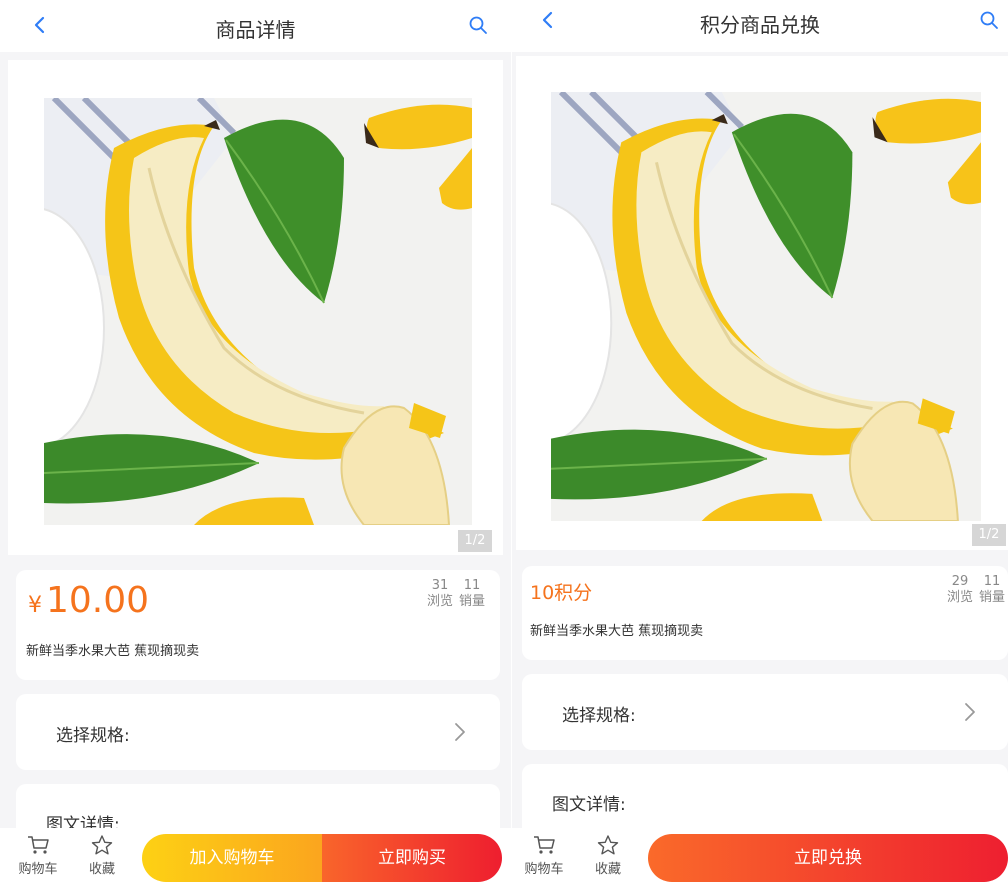 The image size is (1008, 886). Describe the element at coordinates (35, 605) in the screenshot. I see `currency-symbol: ¥` at that location.